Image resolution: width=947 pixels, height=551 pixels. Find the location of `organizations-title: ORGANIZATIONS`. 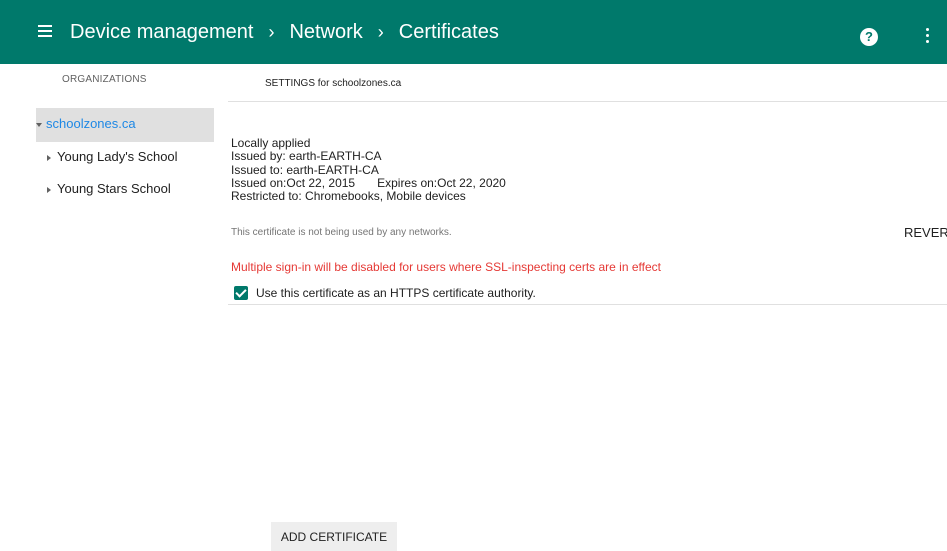

organizations-title: ORGANIZATIONS is located at coordinates (104, 79).